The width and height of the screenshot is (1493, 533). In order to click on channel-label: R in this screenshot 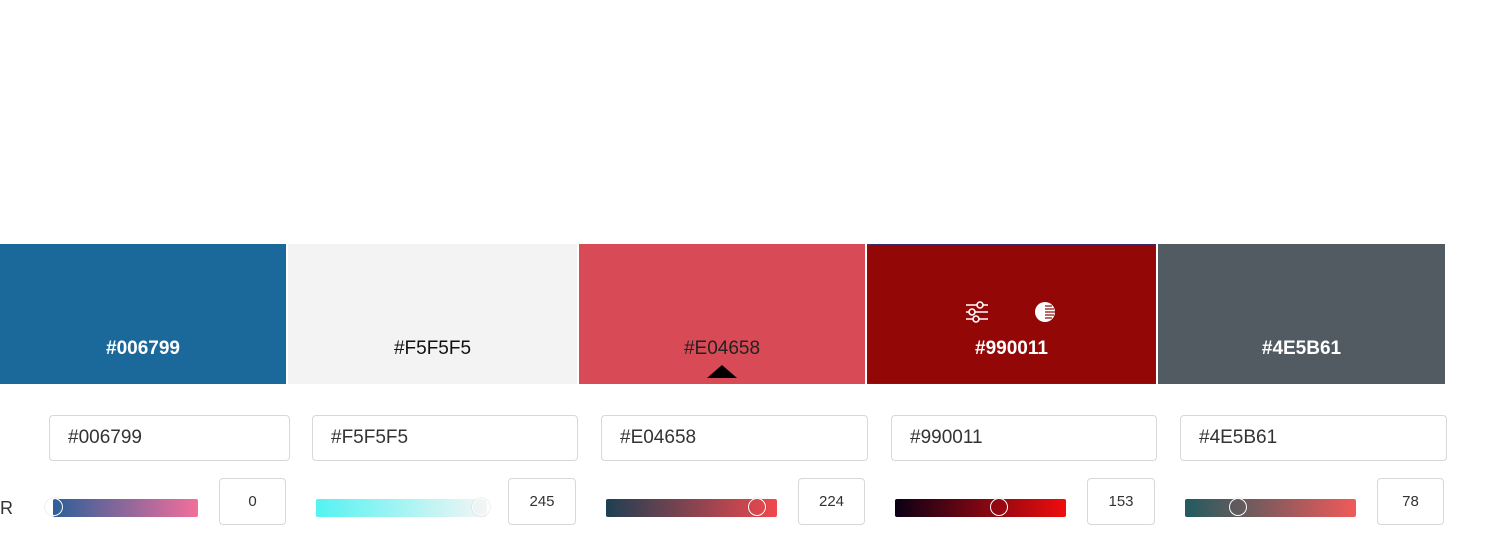, I will do `click(6, 508)`.